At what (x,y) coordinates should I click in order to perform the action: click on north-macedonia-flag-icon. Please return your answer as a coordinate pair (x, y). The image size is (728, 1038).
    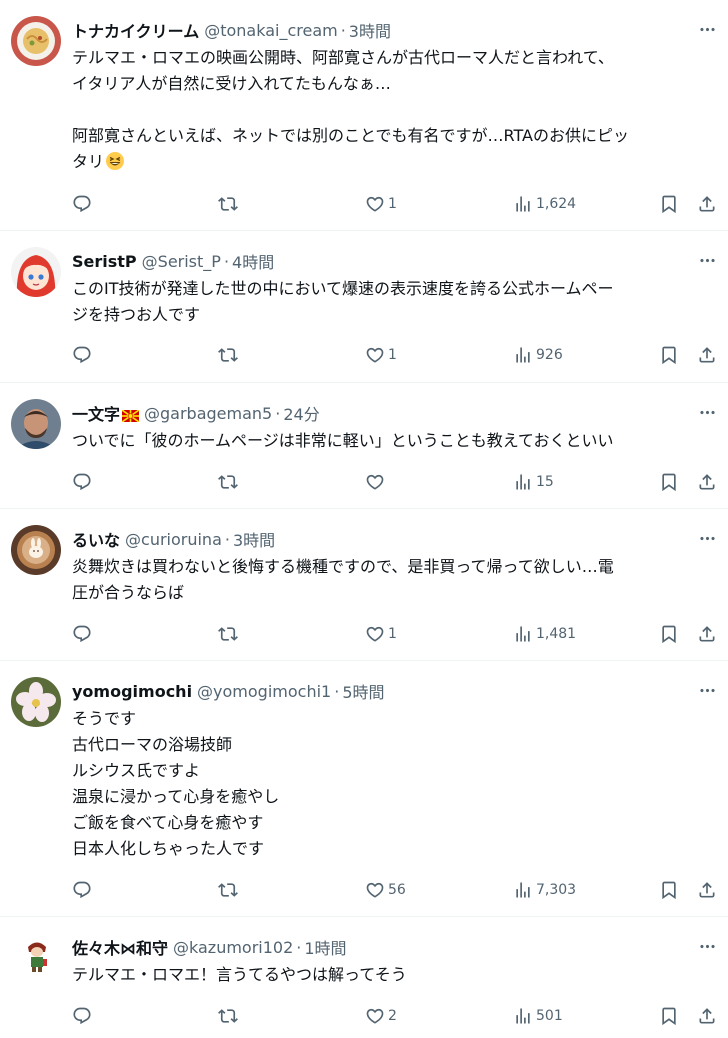
    Looking at the image, I should click on (130, 415).